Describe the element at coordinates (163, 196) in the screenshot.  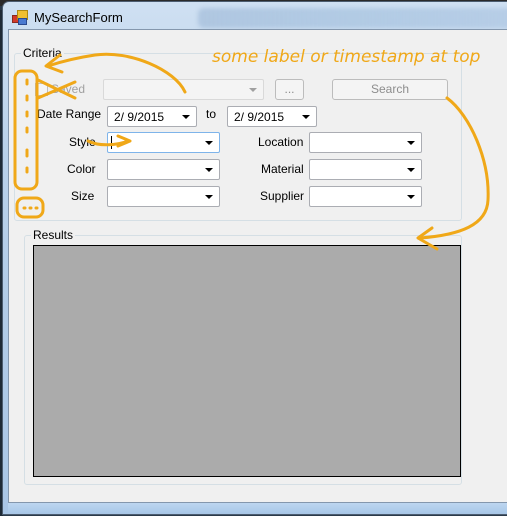
I see `size-combo` at that location.